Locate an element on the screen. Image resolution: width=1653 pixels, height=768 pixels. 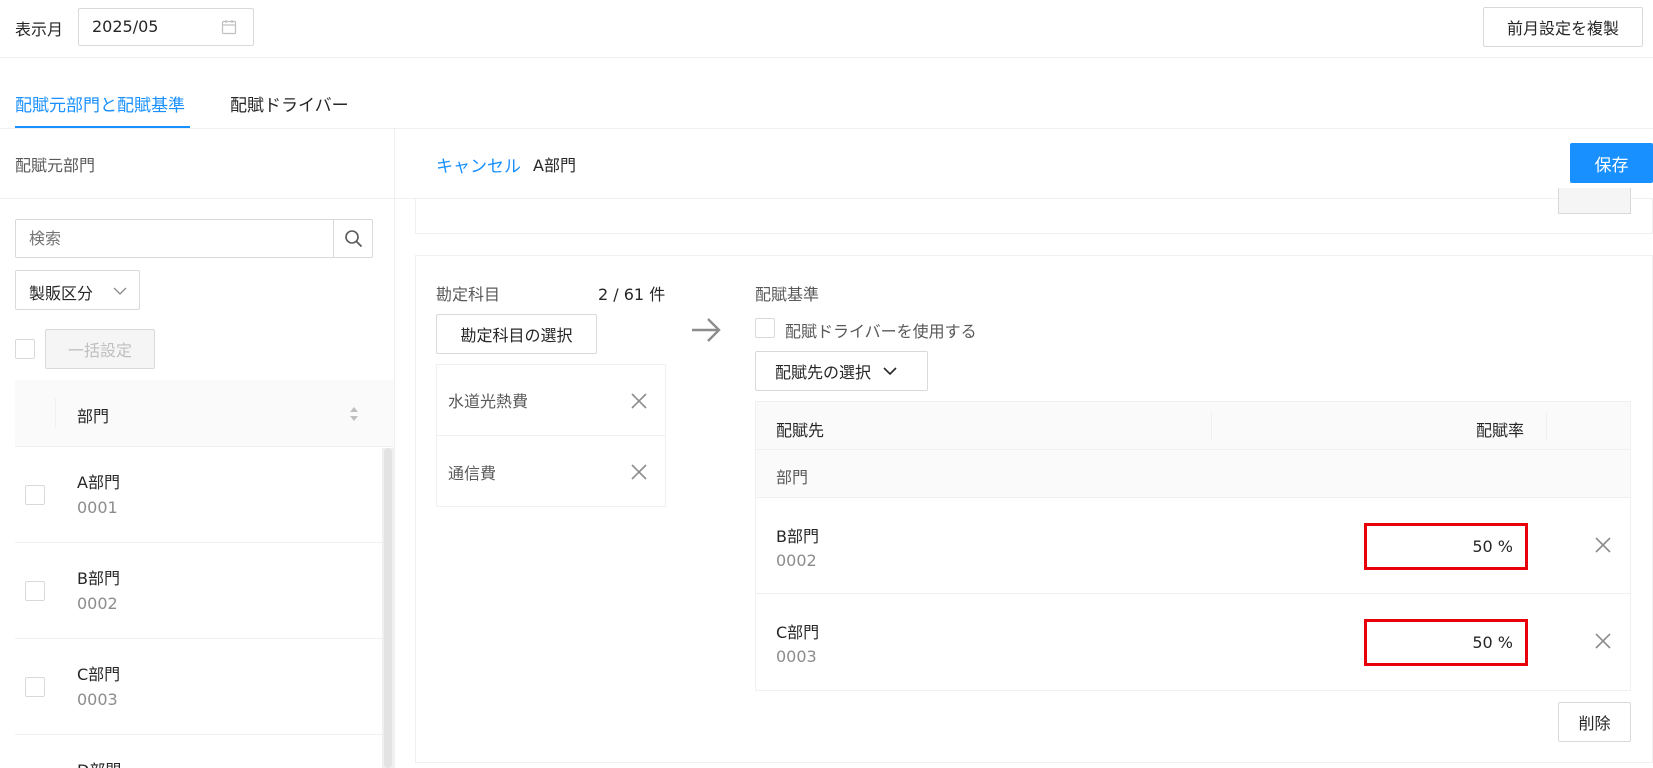
arrow-right-icon is located at coordinates (706, 330).